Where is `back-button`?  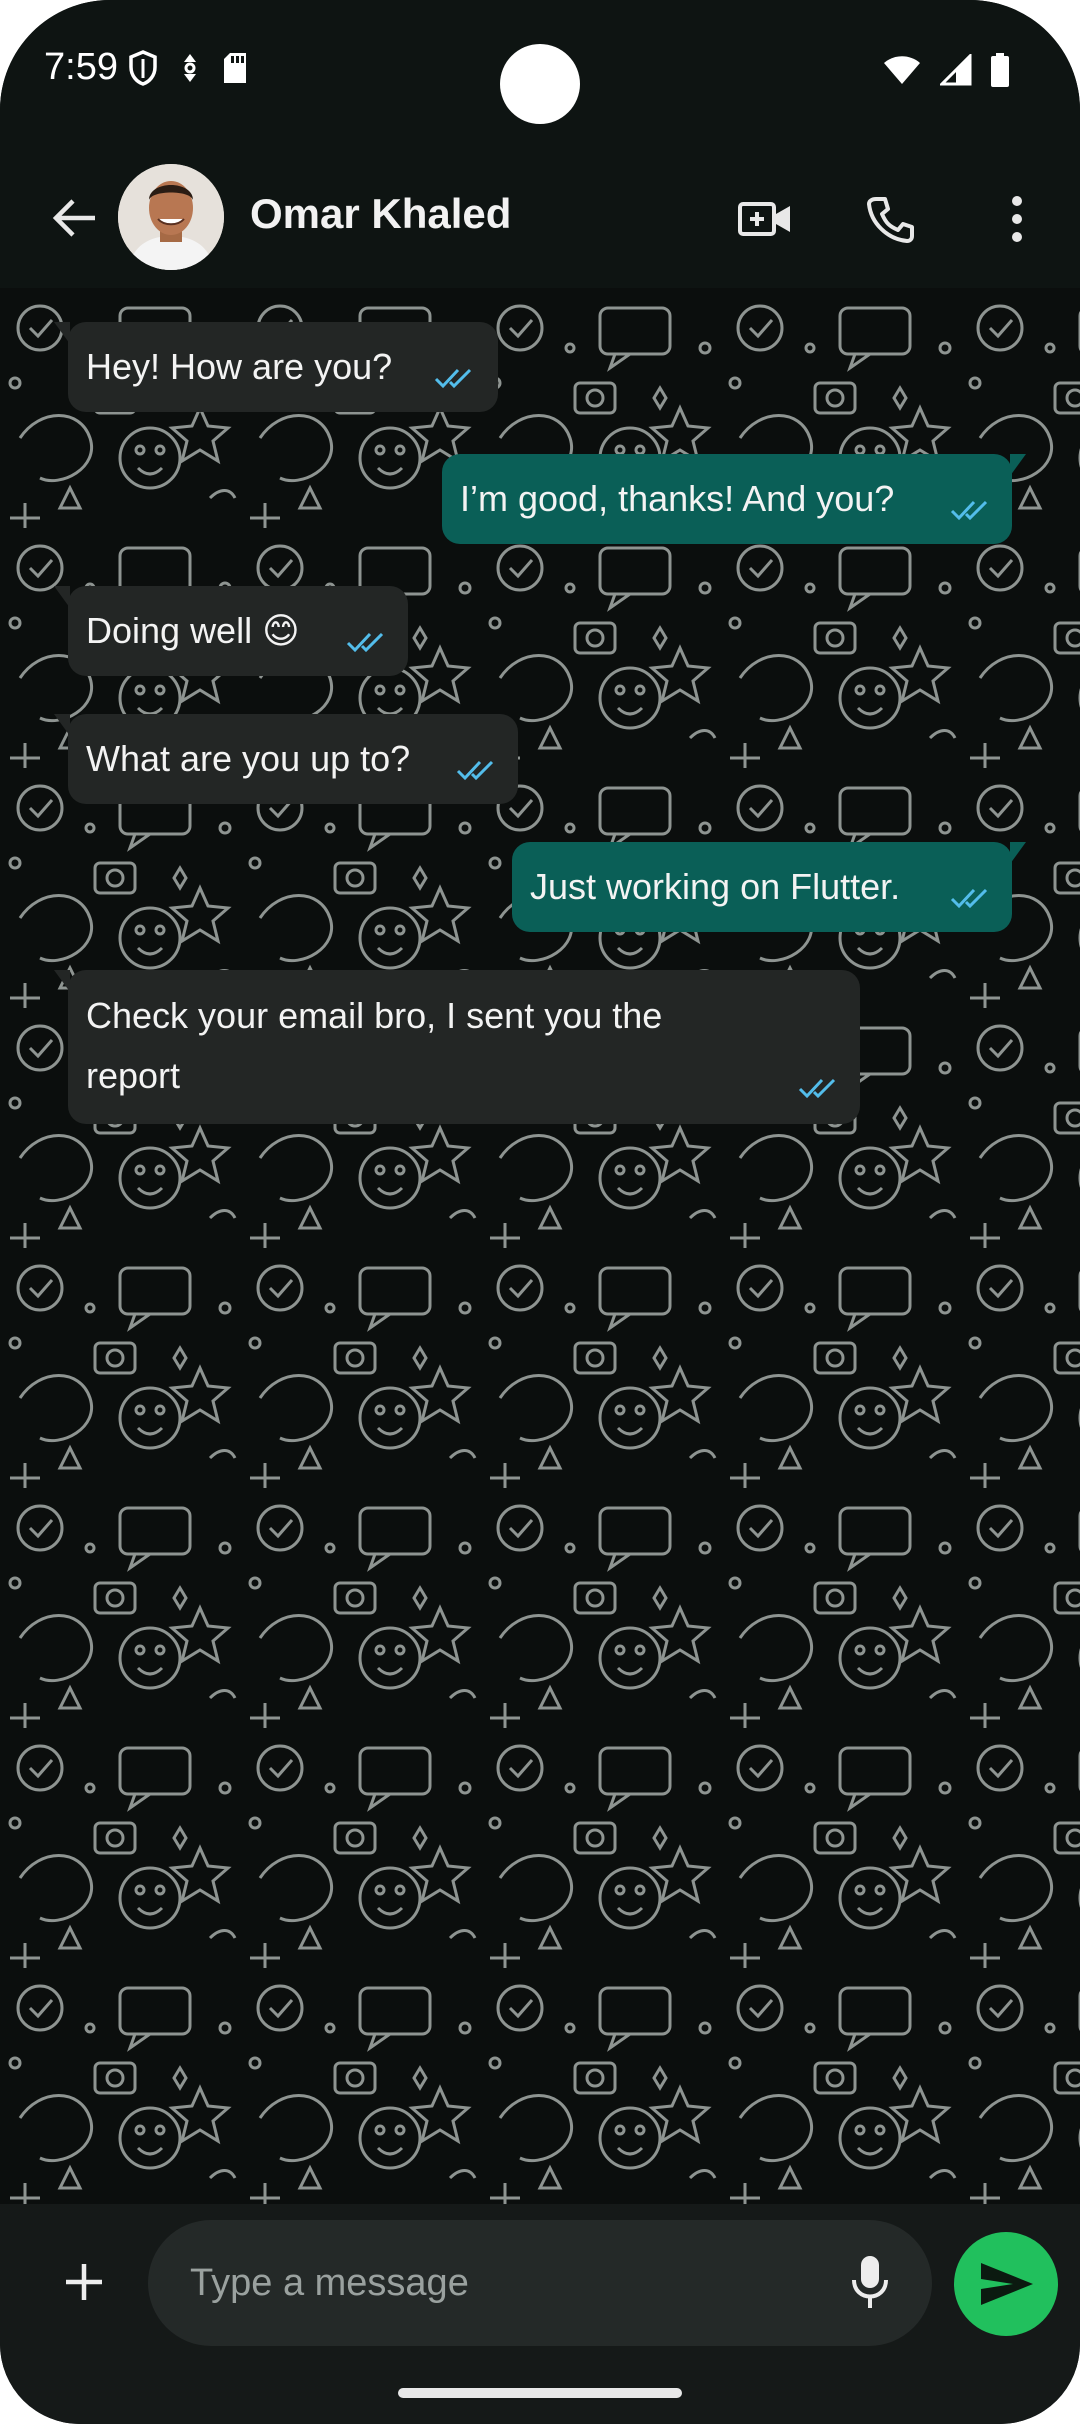
back-button is located at coordinates (74, 218).